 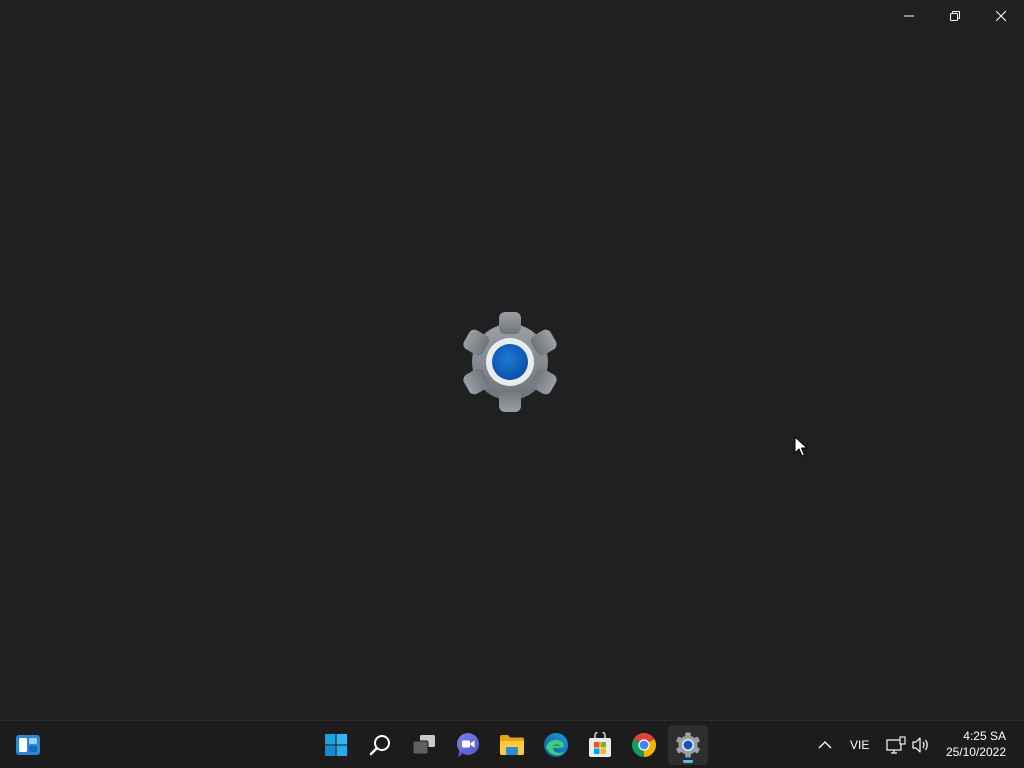 I want to click on window-caption-controls, so click(x=955, y=16).